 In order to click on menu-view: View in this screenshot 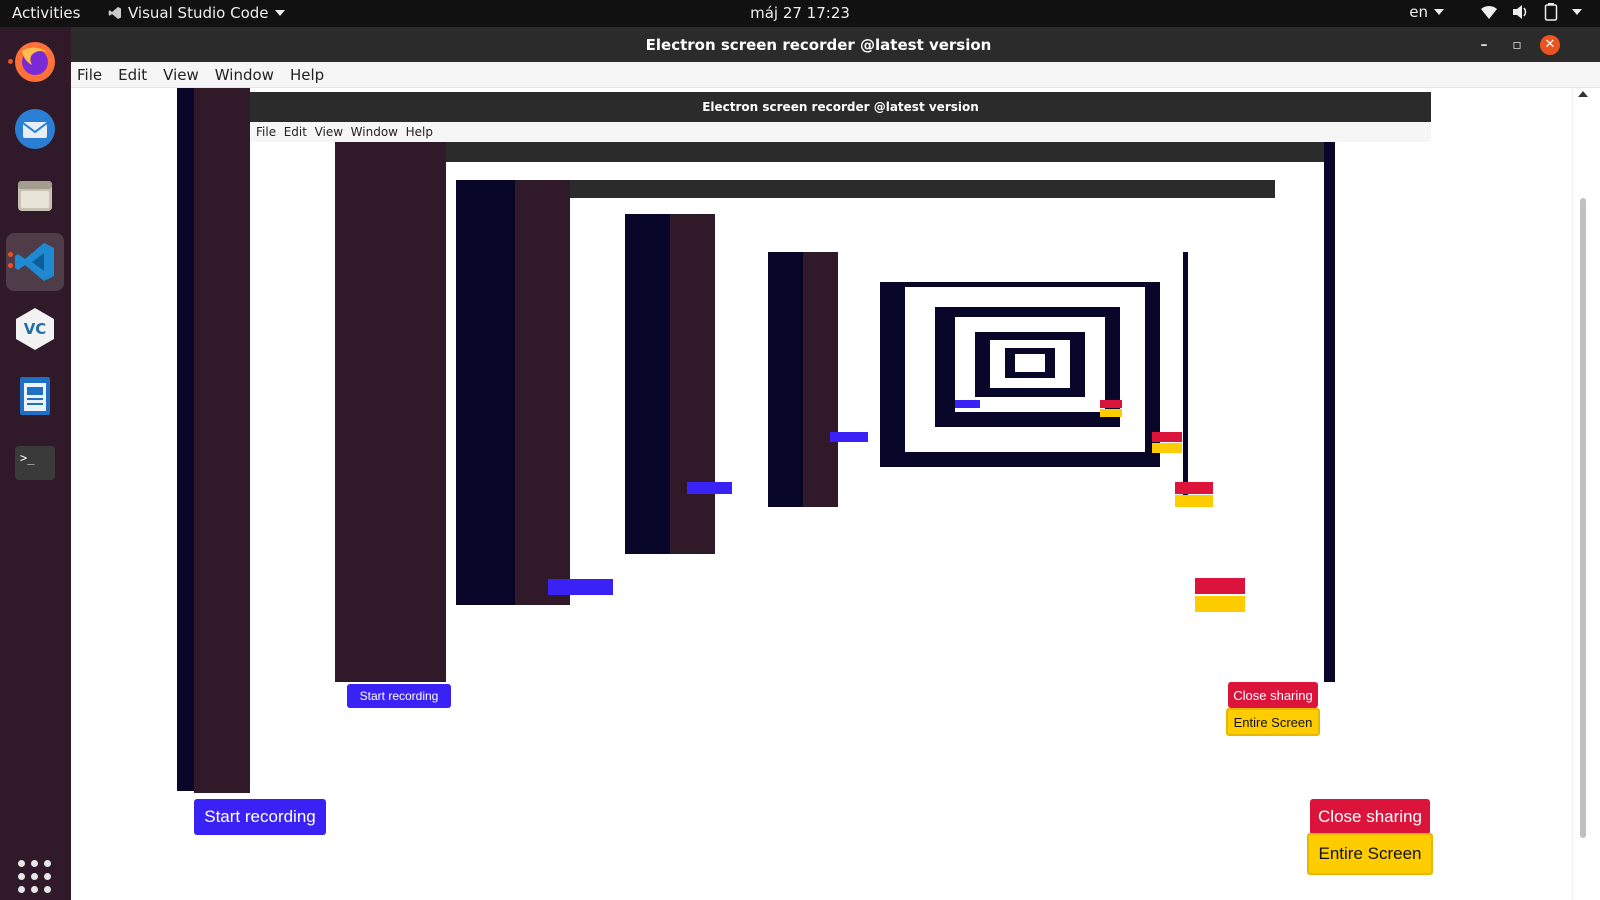, I will do `click(181, 75)`.